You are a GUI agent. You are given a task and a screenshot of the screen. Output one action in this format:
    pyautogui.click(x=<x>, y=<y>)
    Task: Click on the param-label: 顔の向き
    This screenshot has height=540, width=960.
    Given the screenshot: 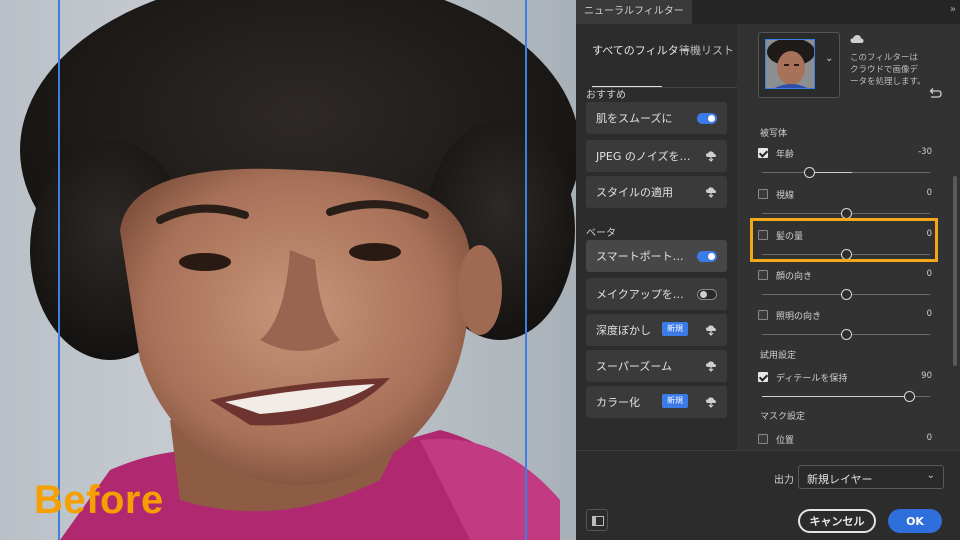 What is the action you would take?
    pyautogui.click(x=794, y=277)
    